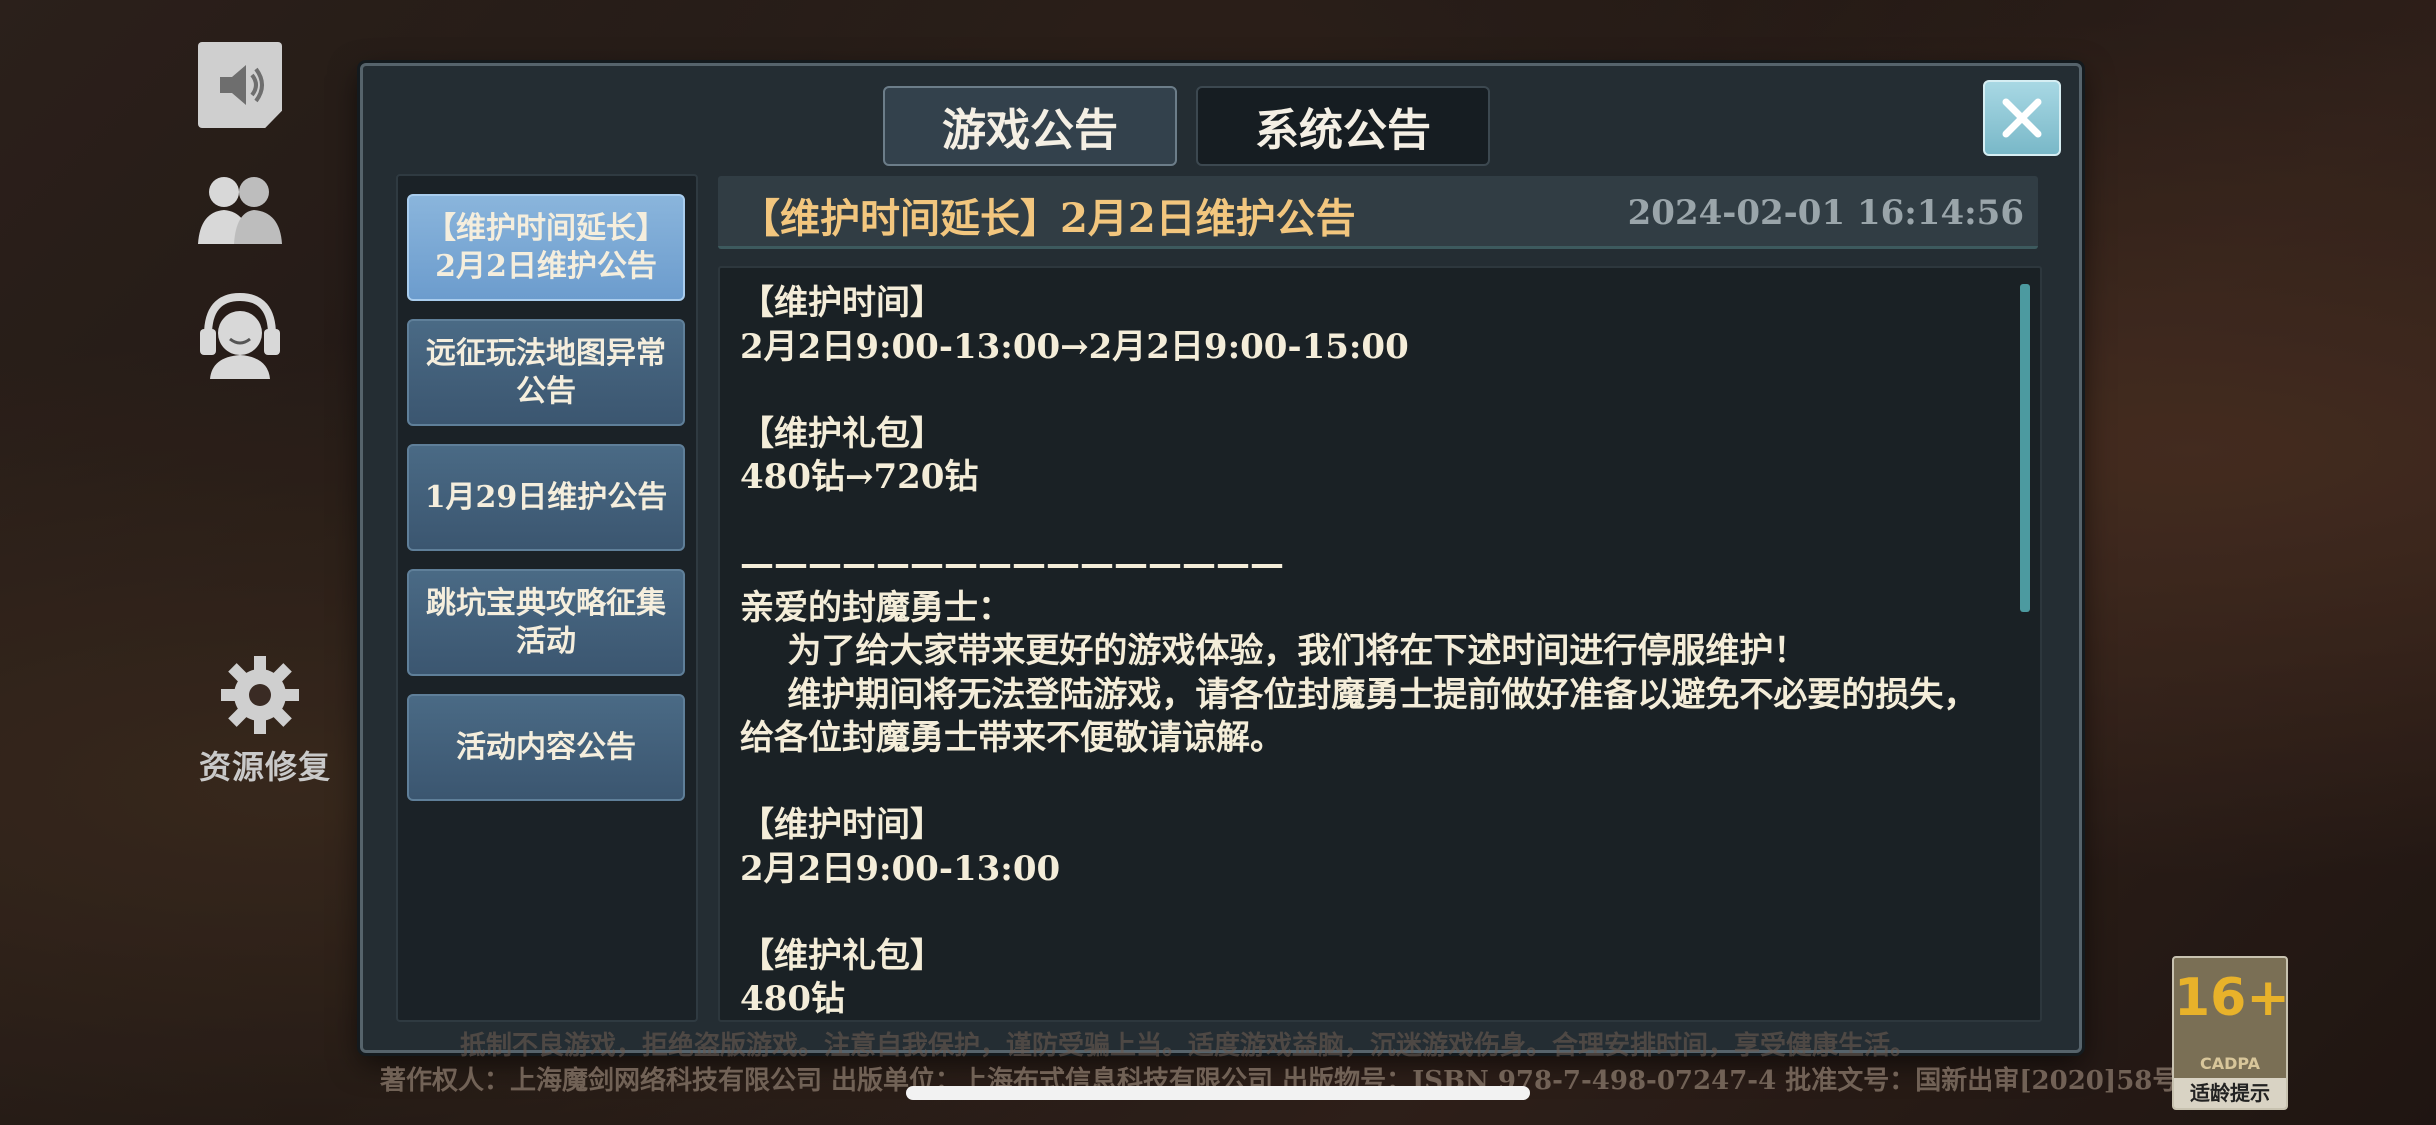  Describe the element at coordinates (2231, 998) in the screenshot. I see `age-rating-number: 16+` at that location.